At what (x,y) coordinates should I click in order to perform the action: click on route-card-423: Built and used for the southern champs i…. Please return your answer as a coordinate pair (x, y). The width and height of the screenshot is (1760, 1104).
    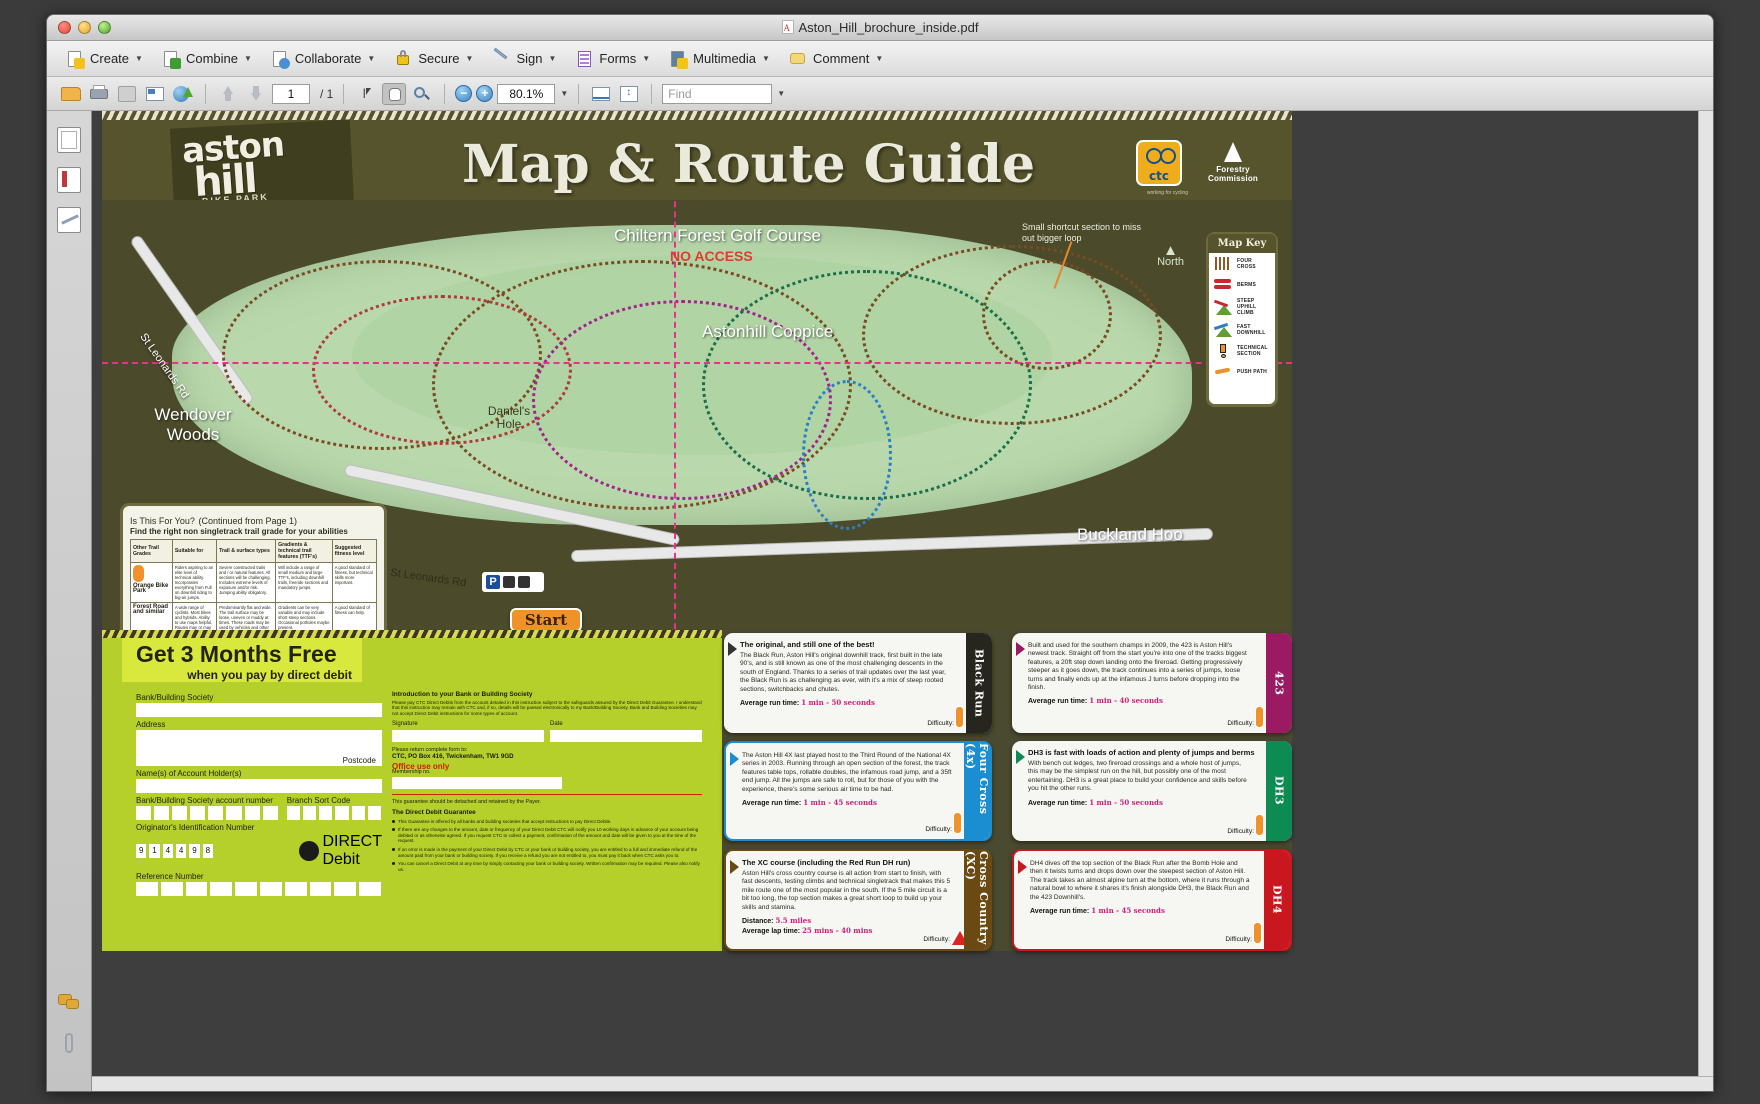
    Looking at the image, I should click on (1152, 683).